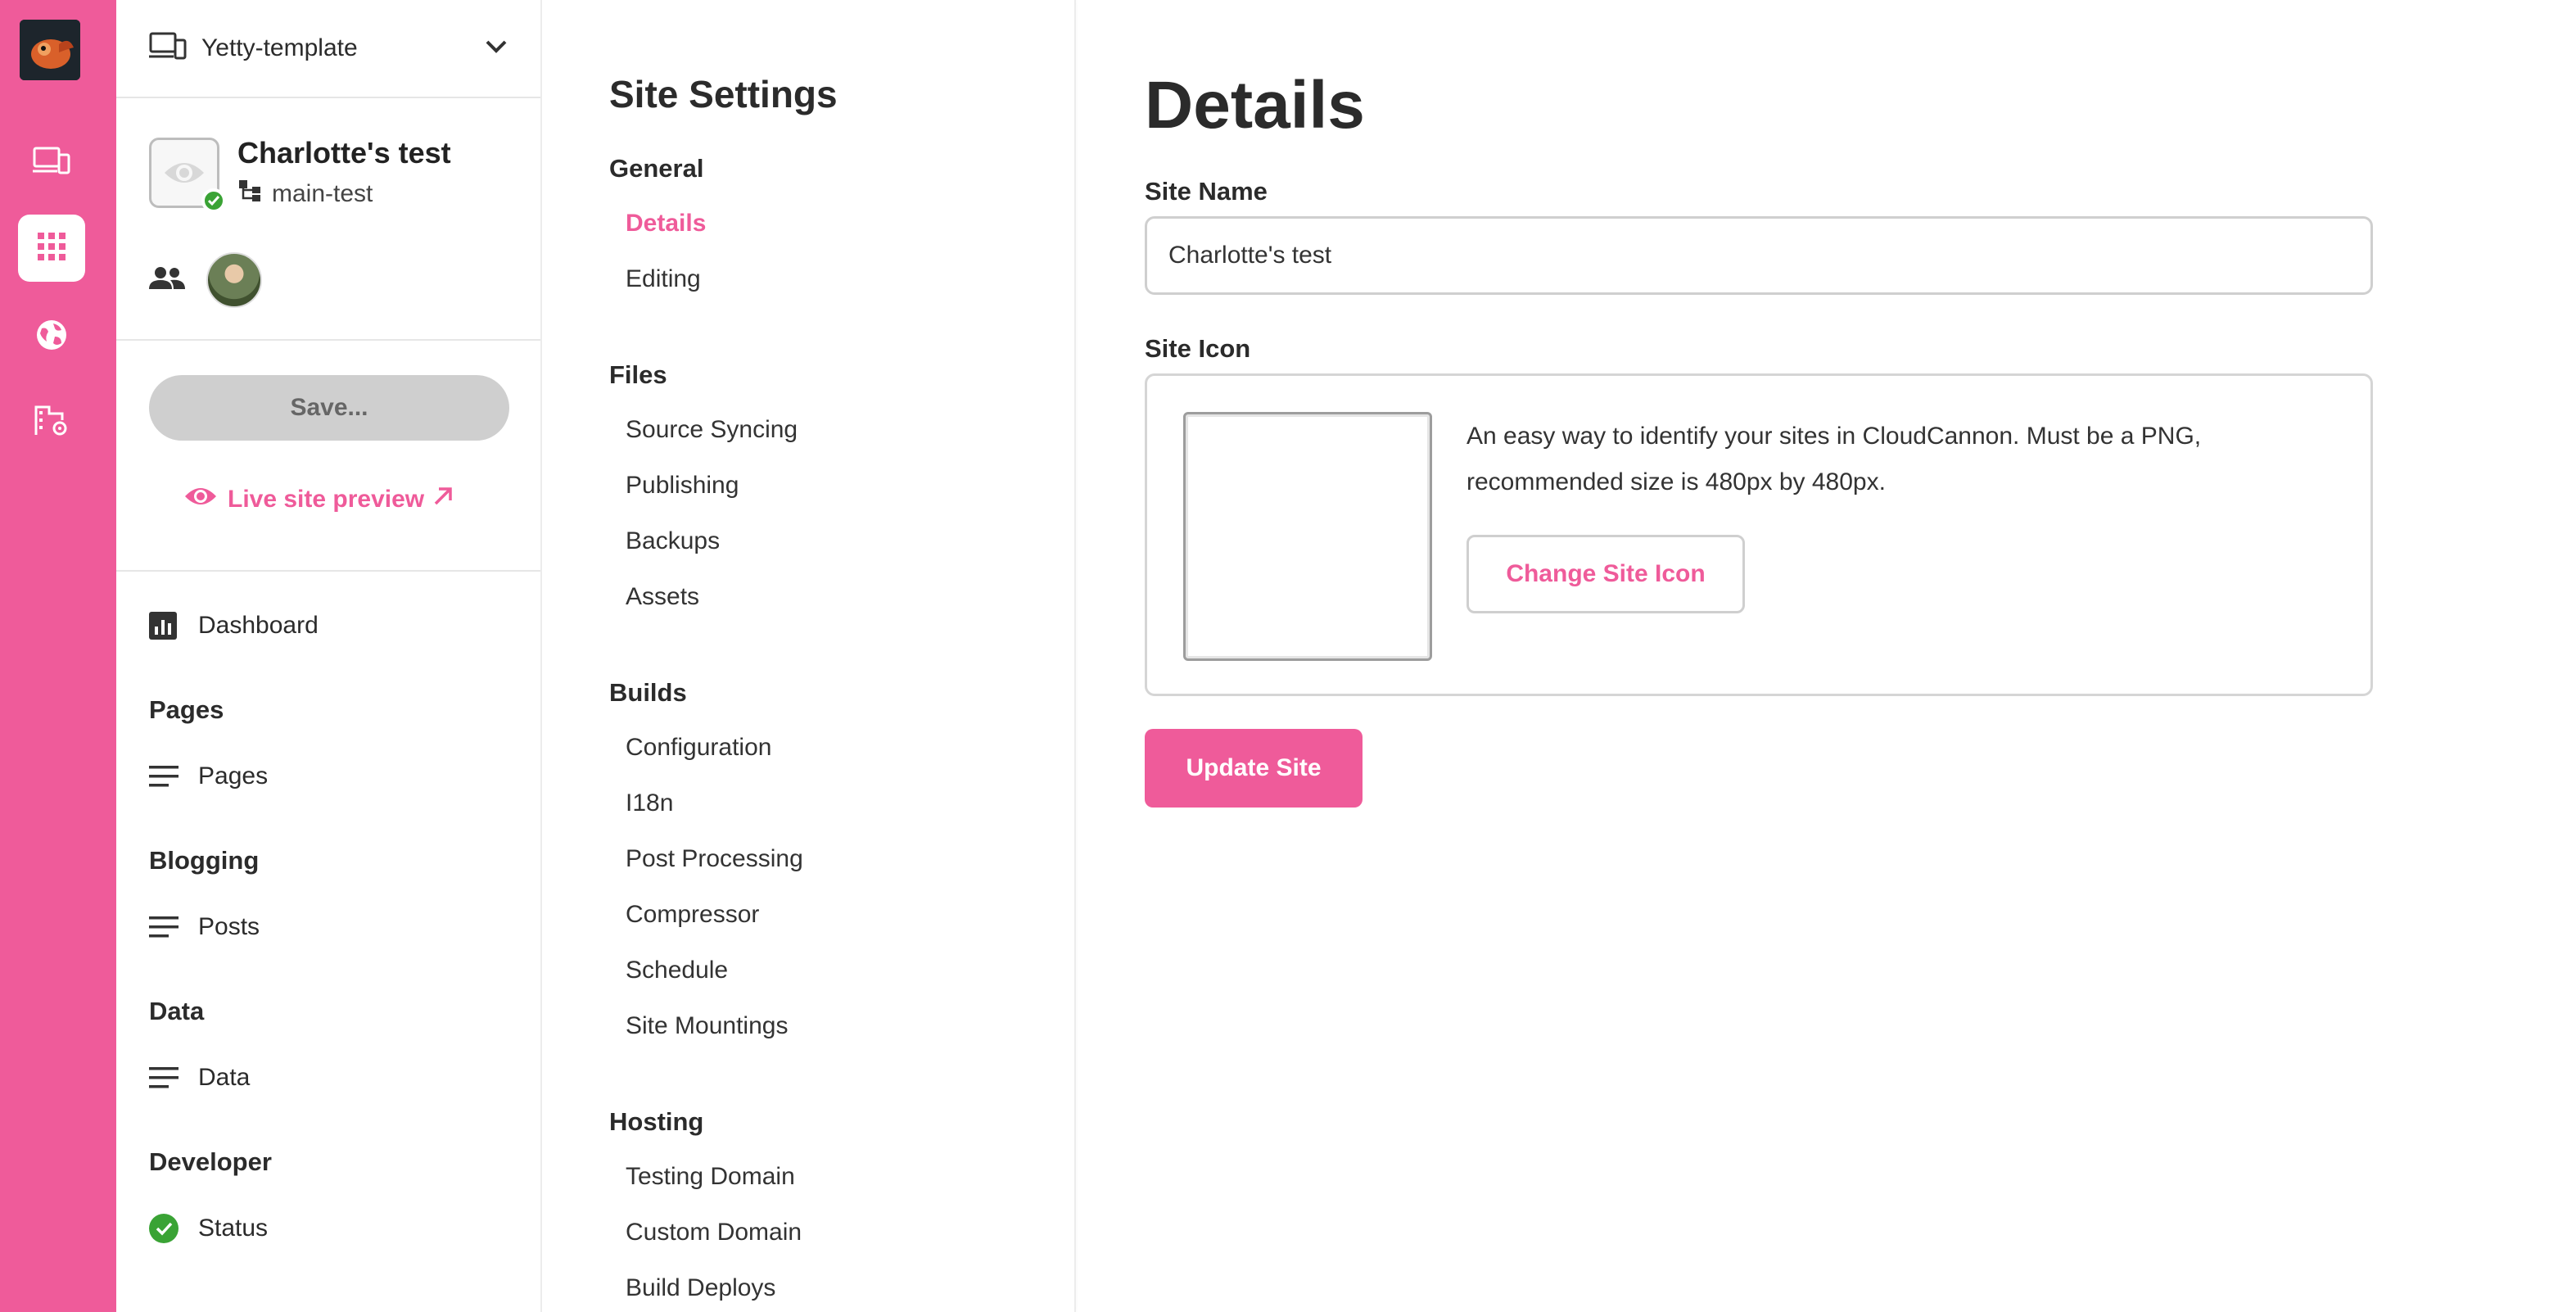  I want to click on settings-link-testing-domain: Testing Domain, so click(710, 1177).